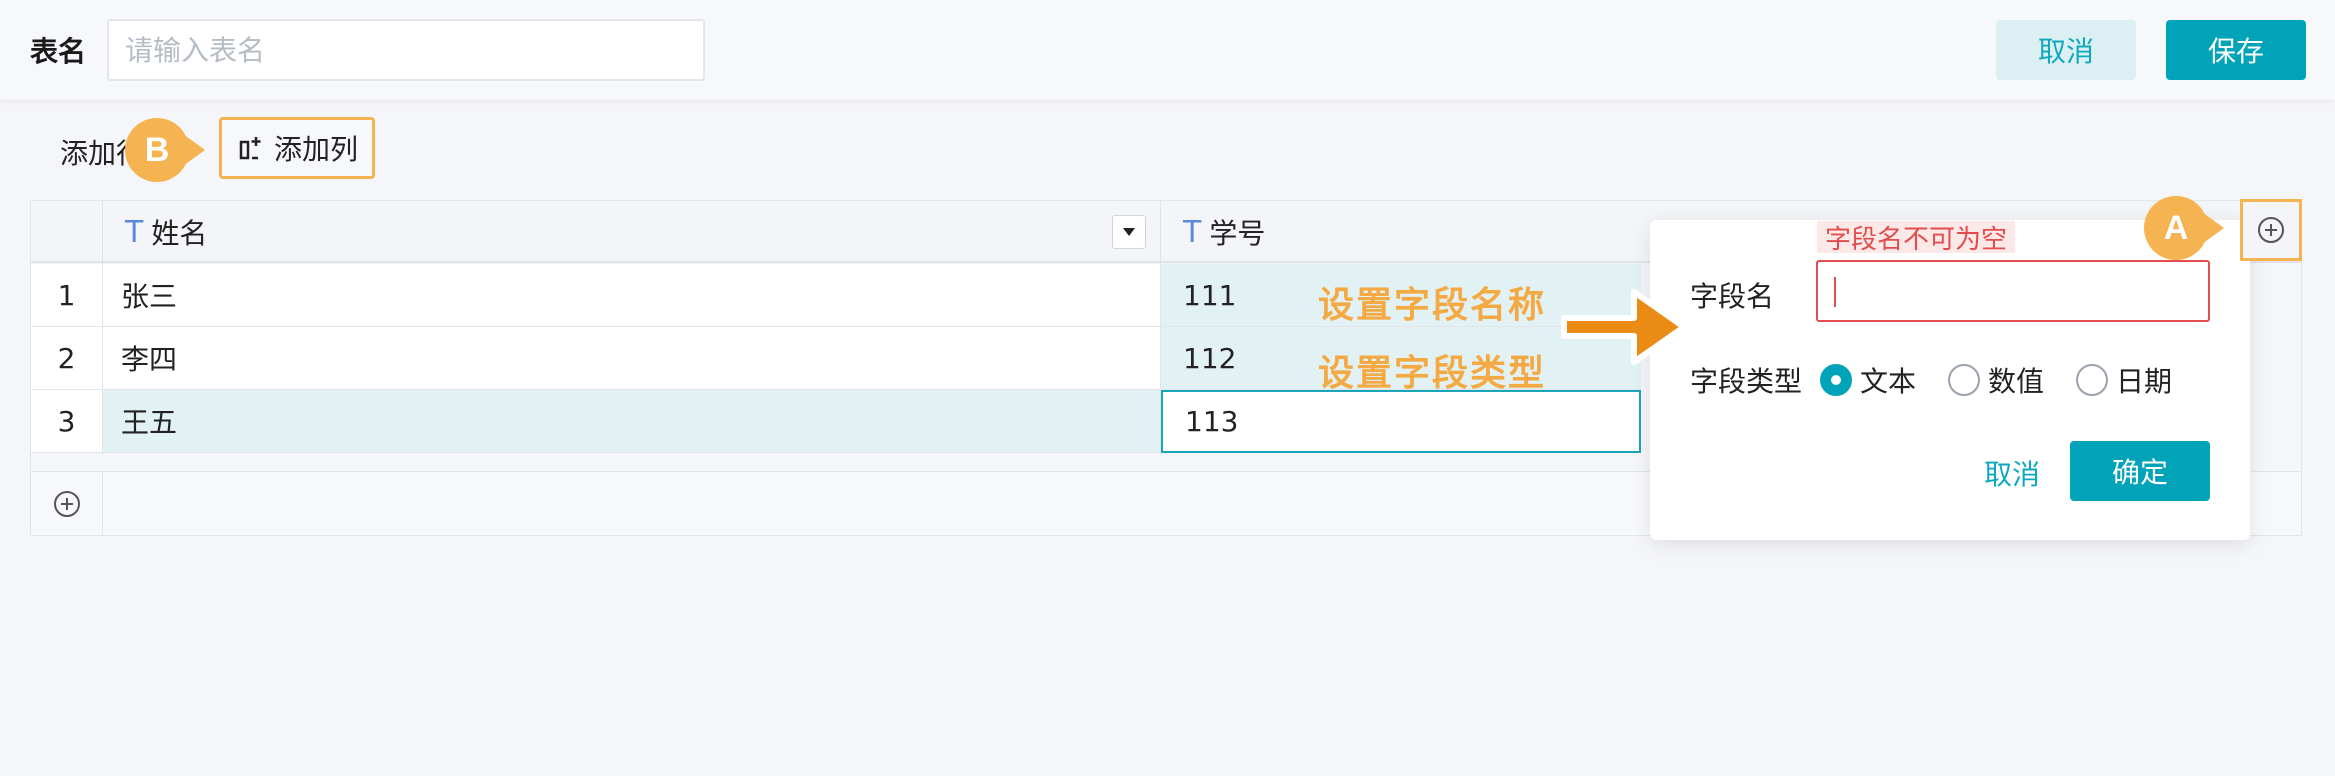 This screenshot has height=776, width=2335. Describe the element at coordinates (406, 50) in the screenshot. I see `table-name-input` at that location.